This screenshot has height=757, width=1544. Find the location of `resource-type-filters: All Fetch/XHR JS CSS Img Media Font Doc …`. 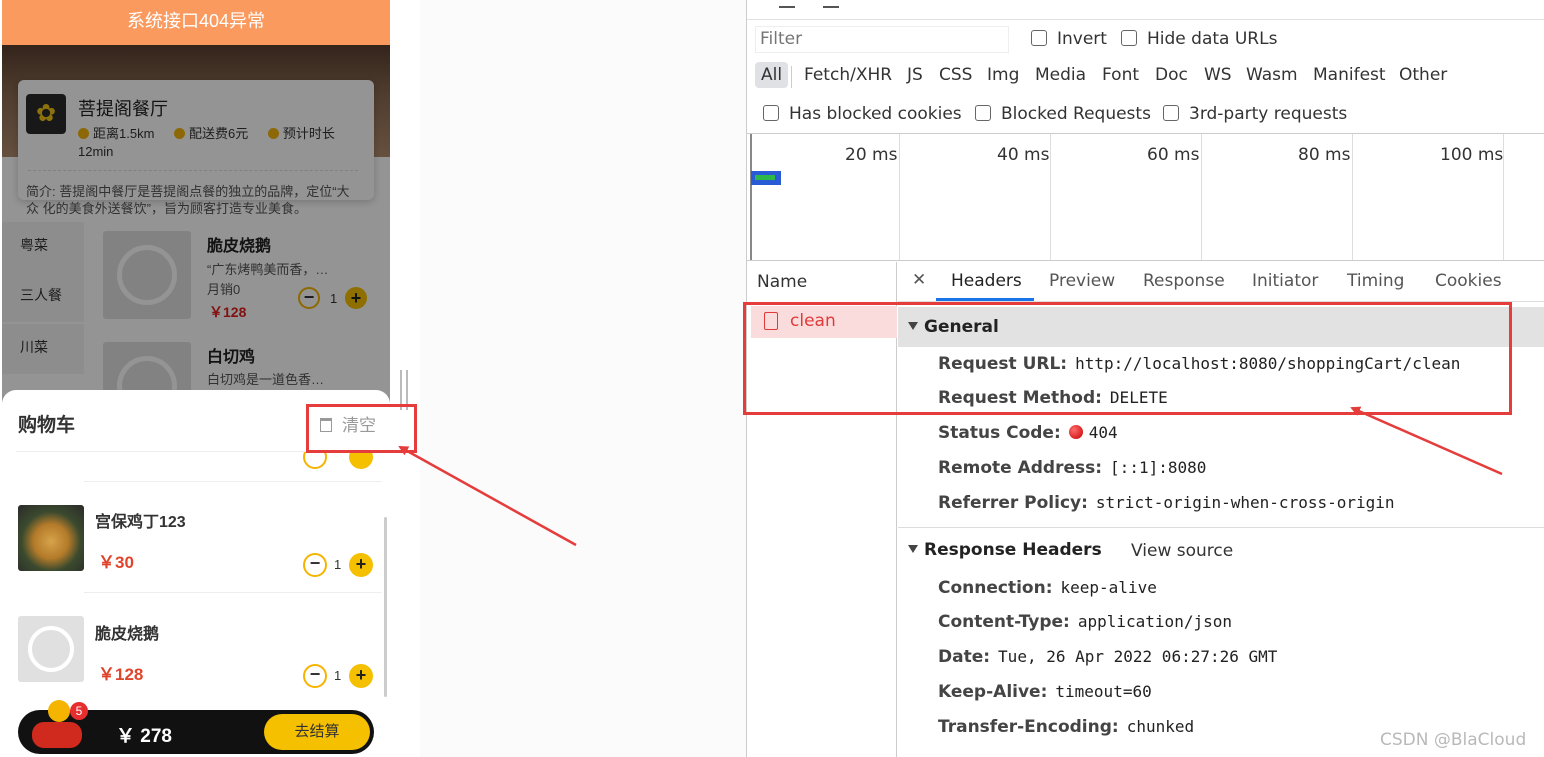

resource-type-filters: All Fetch/XHR JS CSS Img Media Font Doc … is located at coordinates (1145, 77).